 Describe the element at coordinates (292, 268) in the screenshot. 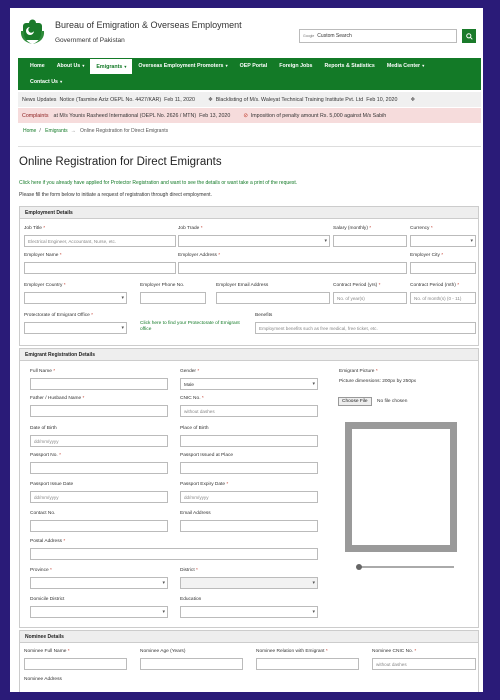

I see `employer-address-input` at that location.